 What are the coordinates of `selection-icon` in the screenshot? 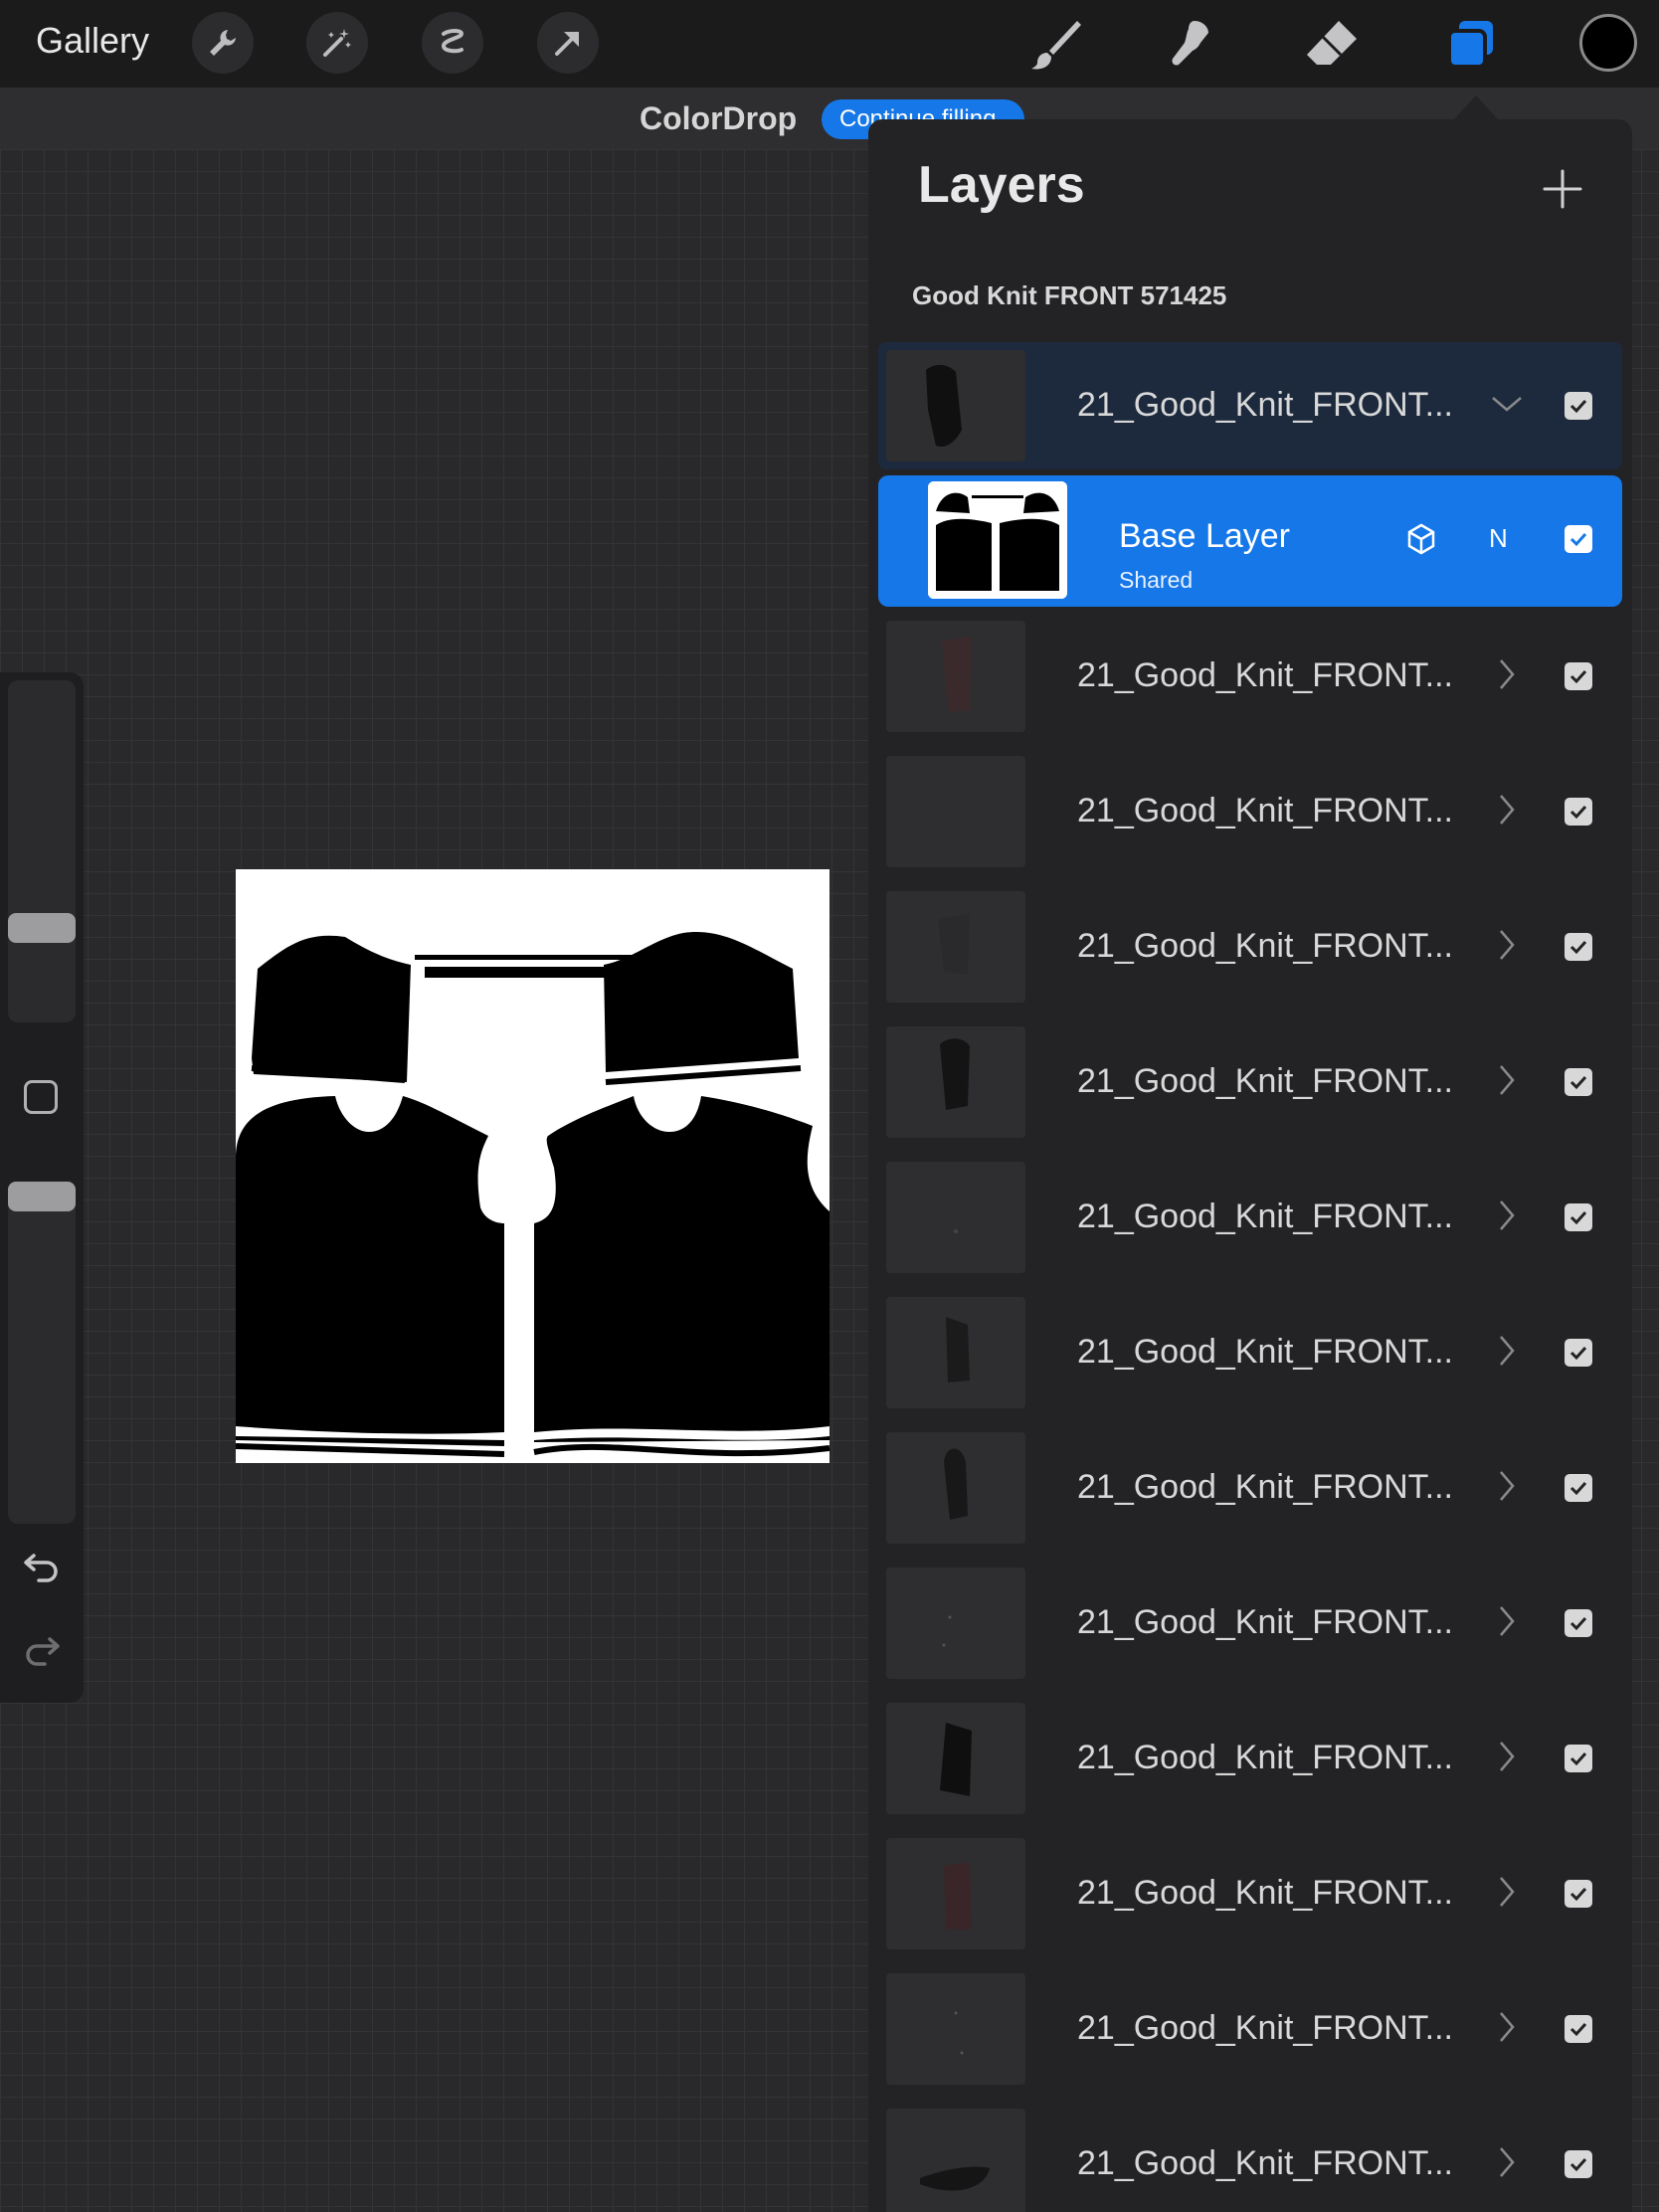 It's located at (452, 43).